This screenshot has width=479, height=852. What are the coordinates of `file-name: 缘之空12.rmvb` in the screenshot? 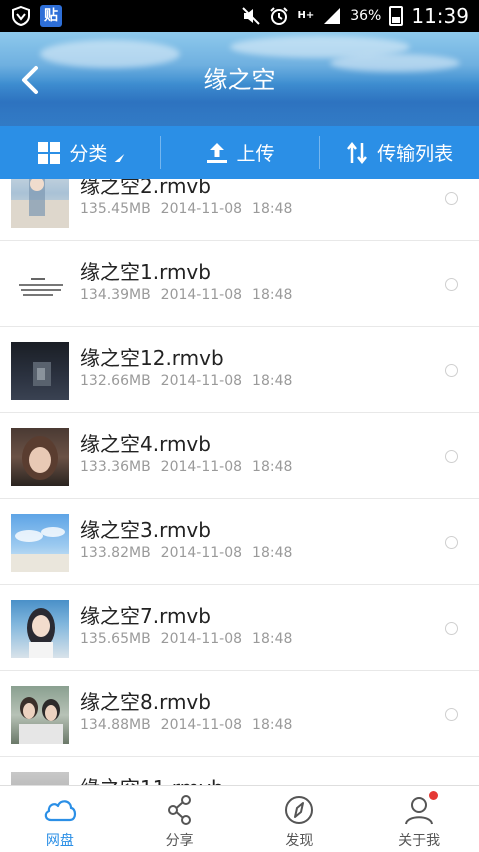 It's located at (152, 358).